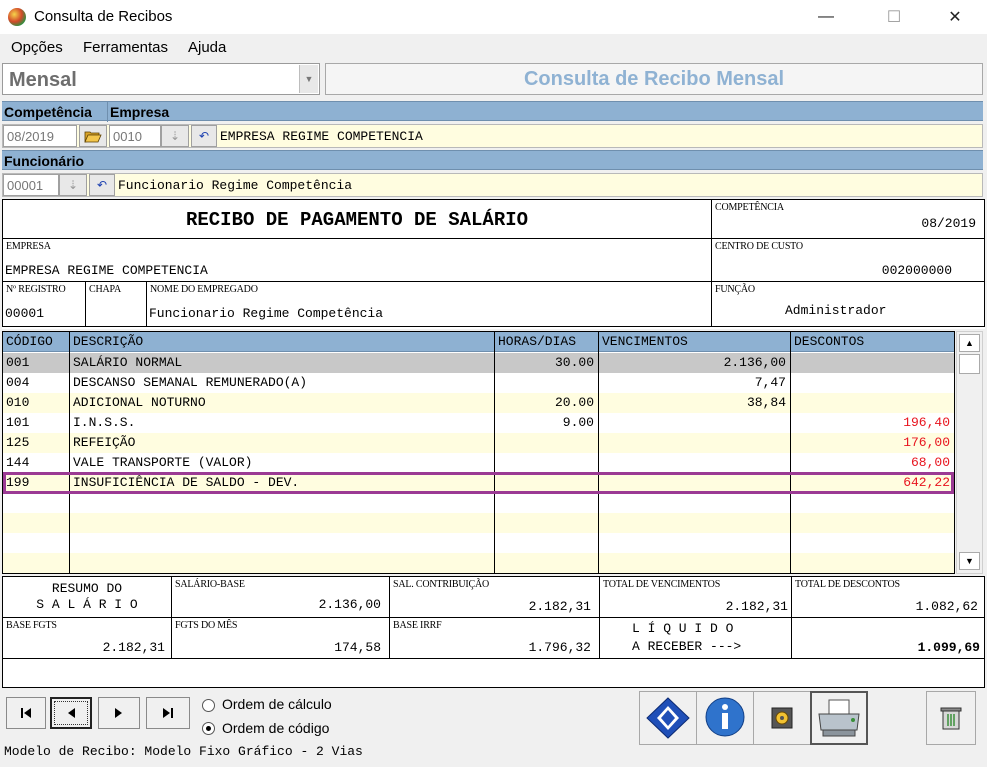  What do you see at coordinates (277, 704) in the screenshot?
I see `radio-ordem-calculo-label: Ordem de cálculo` at bounding box center [277, 704].